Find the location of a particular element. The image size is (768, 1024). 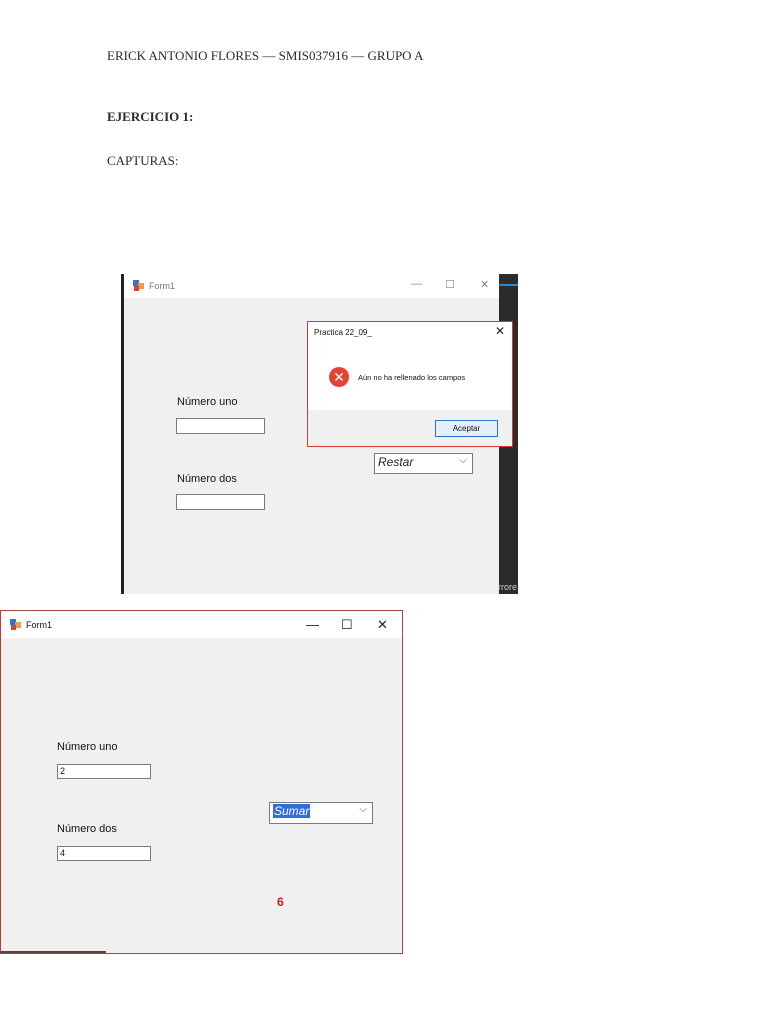

captures-label: CAPTURAS: is located at coordinates (143, 160).